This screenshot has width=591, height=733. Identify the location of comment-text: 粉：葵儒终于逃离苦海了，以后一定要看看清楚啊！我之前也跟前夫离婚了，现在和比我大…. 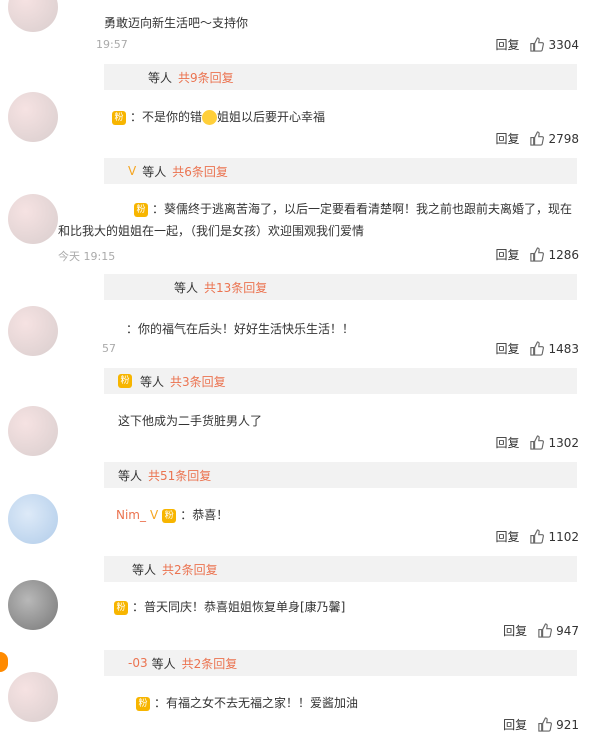
(315, 220).